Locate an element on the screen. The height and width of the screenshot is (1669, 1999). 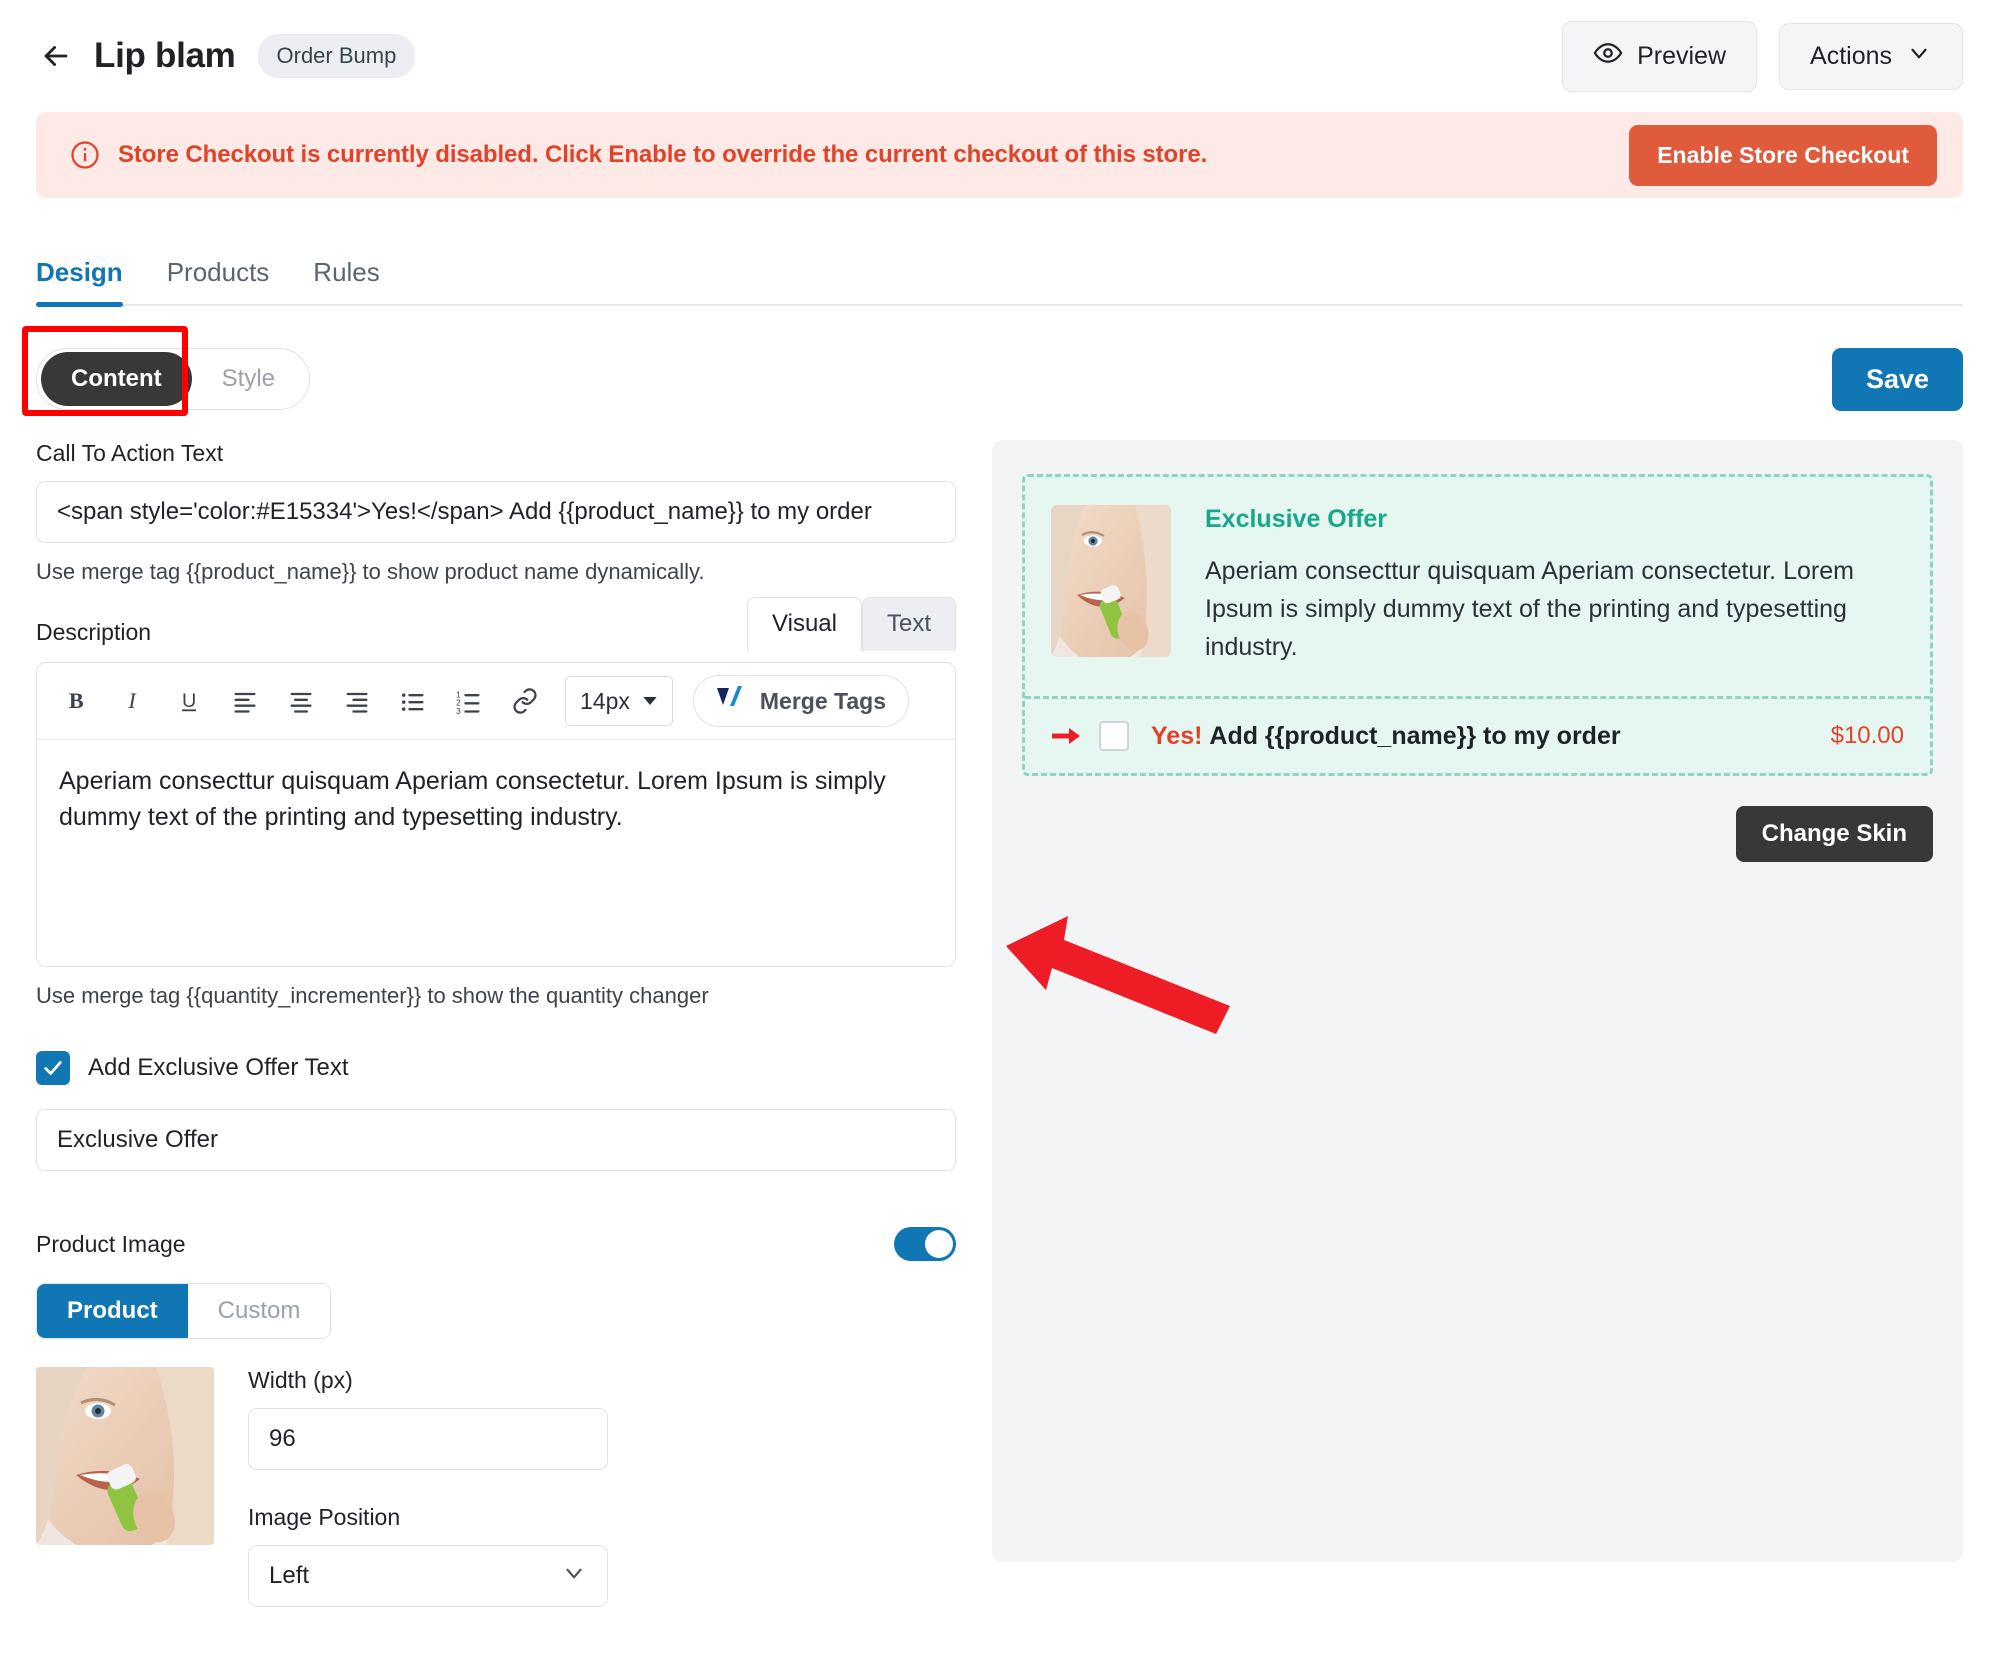
exclusive-offer-checkbox-label: Add Exclusive Offer Text is located at coordinates (218, 1067).